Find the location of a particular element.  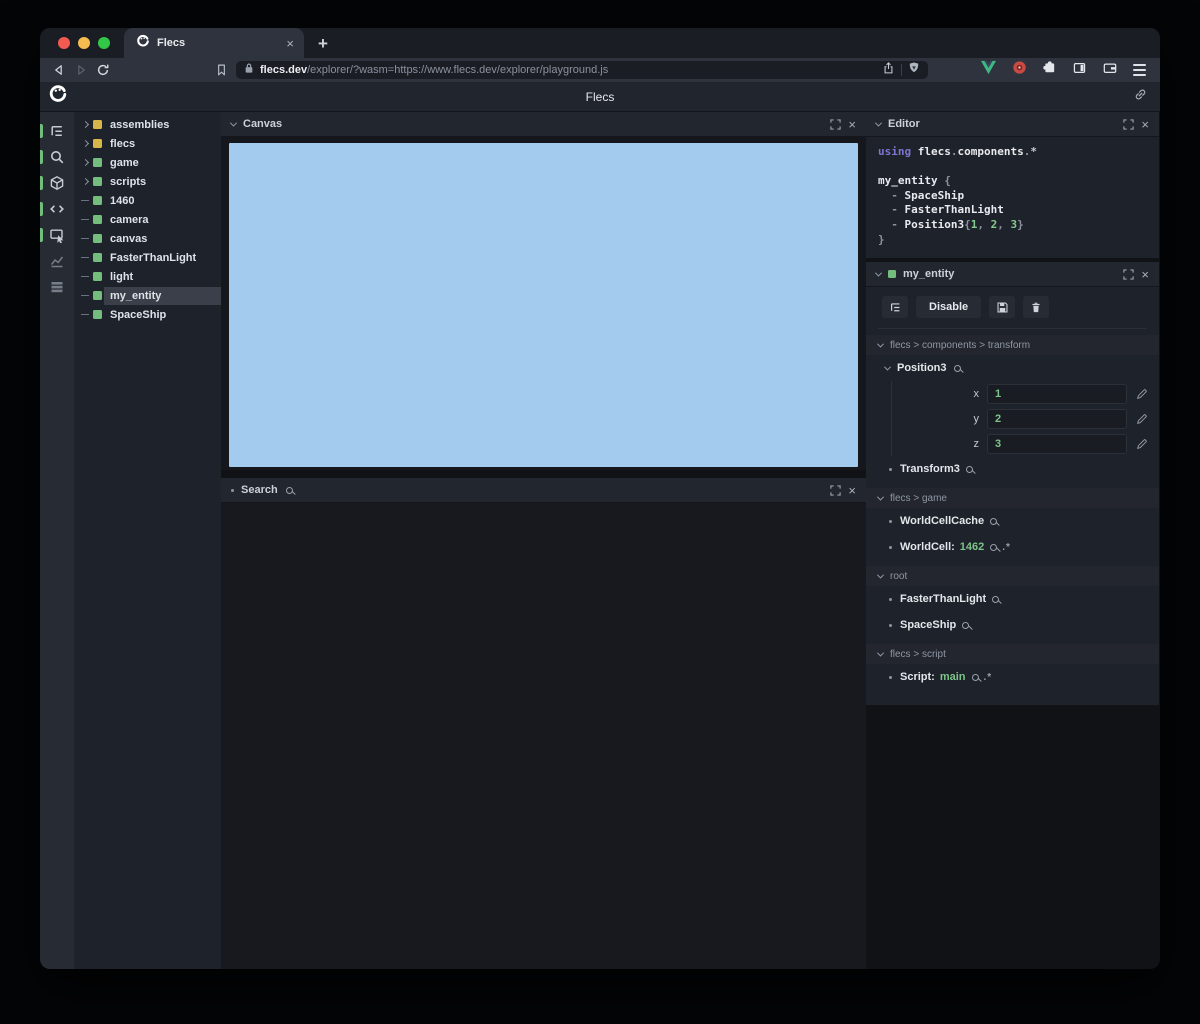

section-header: flecs > game is located at coordinates (1012, 498).